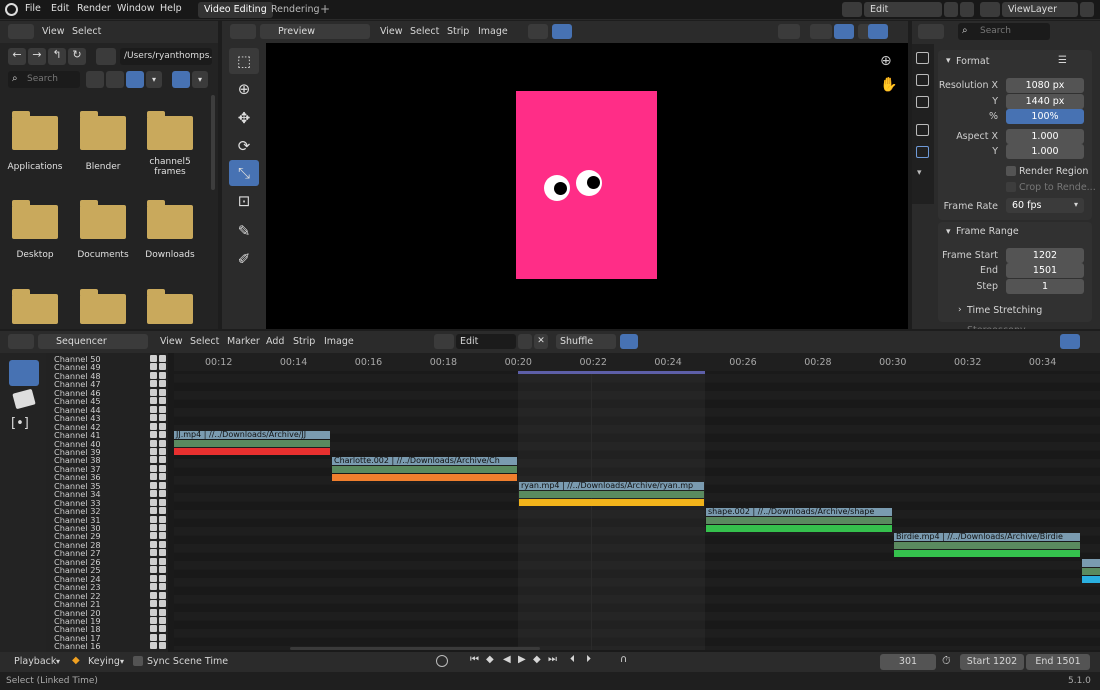  Describe the element at coordinates (138, 661) in the screenshot. I see `sync-checkbox` at that location.